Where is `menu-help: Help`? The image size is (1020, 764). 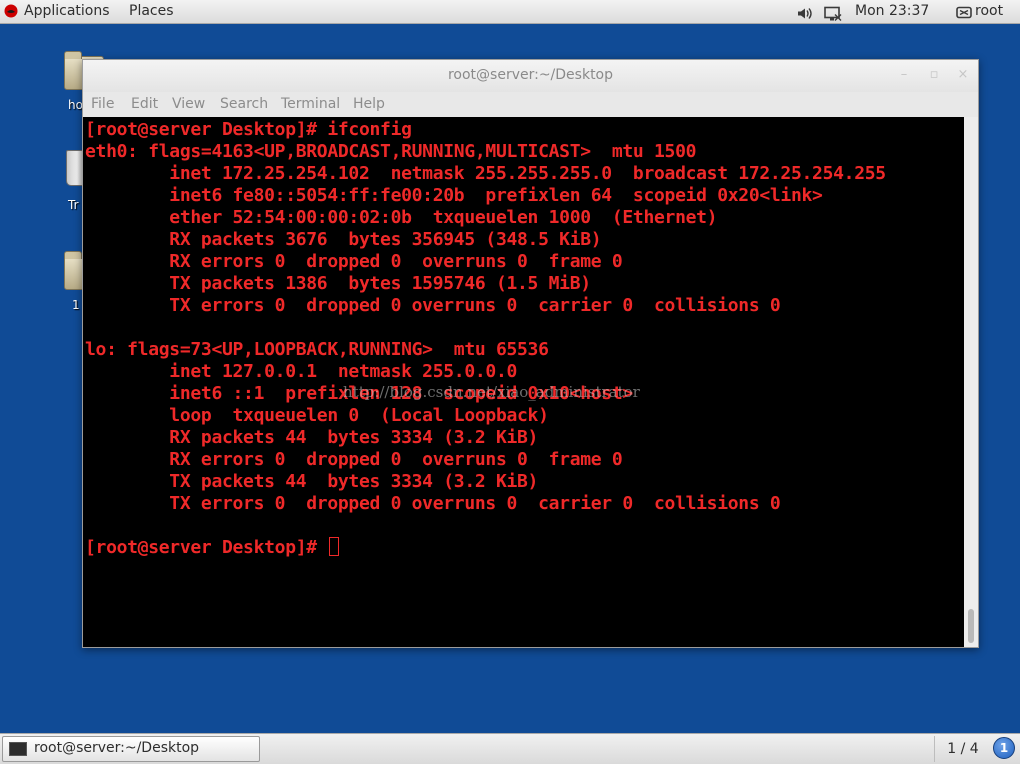
menu-help: Help is located at coordinates (369, 104).